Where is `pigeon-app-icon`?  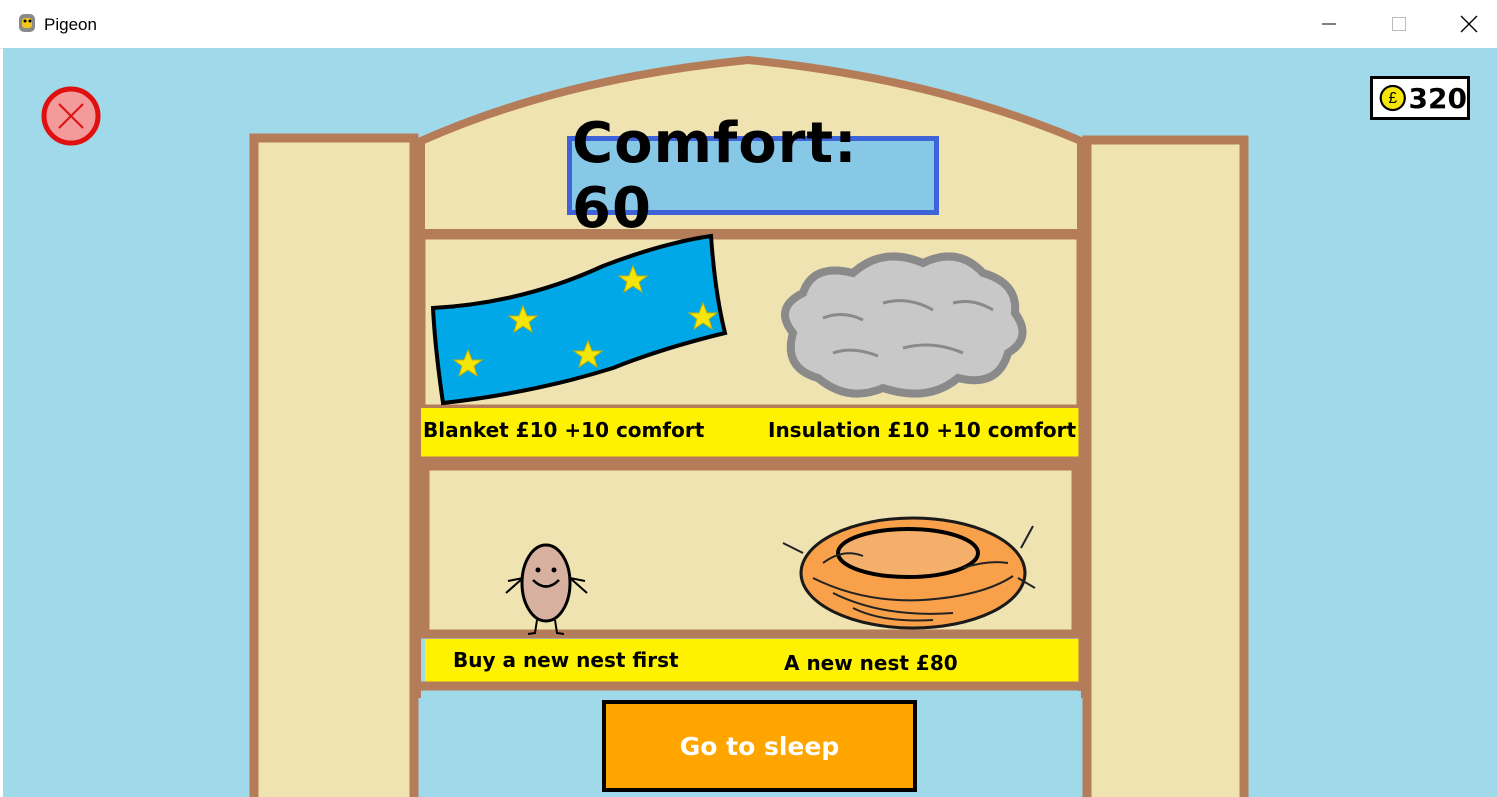 pigeon-app-icon is located at coordinates (27, 23).